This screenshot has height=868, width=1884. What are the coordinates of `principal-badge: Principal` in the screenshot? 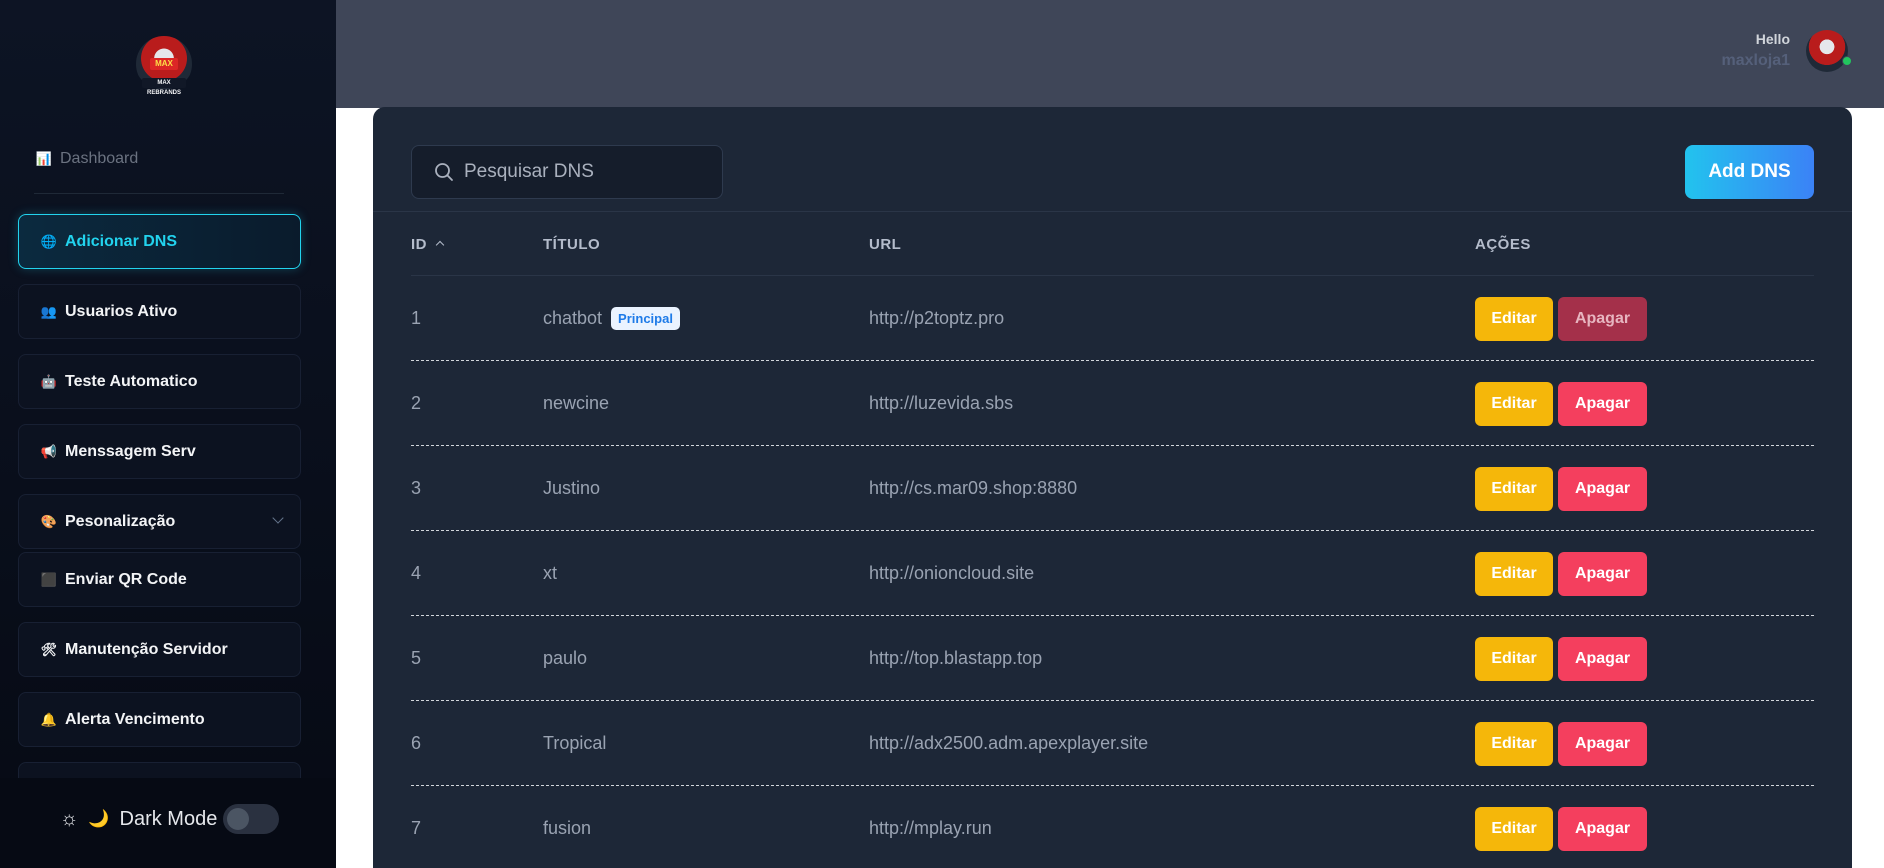 It's located at (645, 318).